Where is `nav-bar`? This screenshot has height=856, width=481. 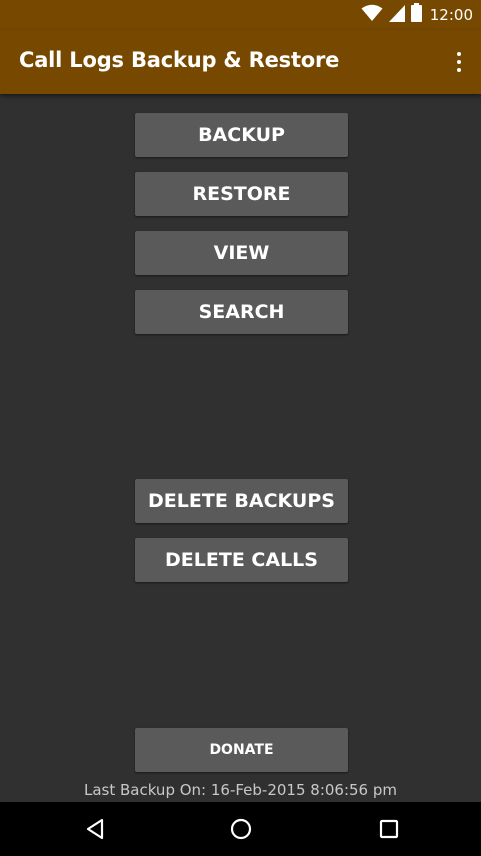 nav-bar is located at coordinates (240, 829).